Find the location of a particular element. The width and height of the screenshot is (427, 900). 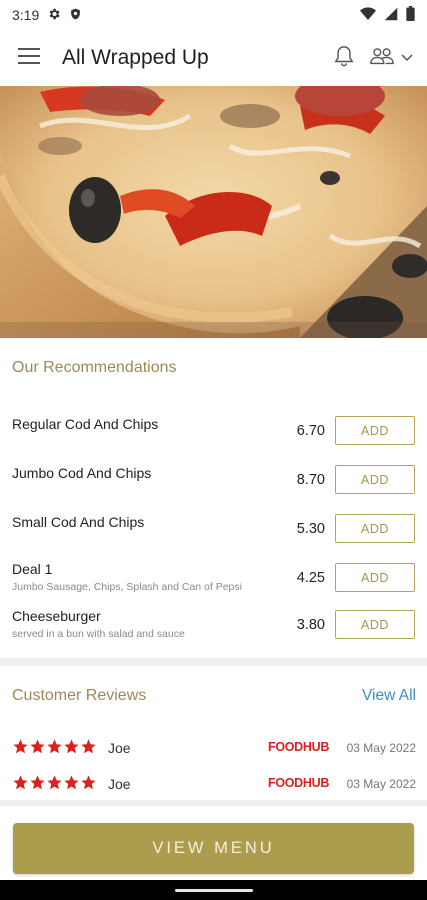

settings-gear-icon is located at coordinates (54, 15).